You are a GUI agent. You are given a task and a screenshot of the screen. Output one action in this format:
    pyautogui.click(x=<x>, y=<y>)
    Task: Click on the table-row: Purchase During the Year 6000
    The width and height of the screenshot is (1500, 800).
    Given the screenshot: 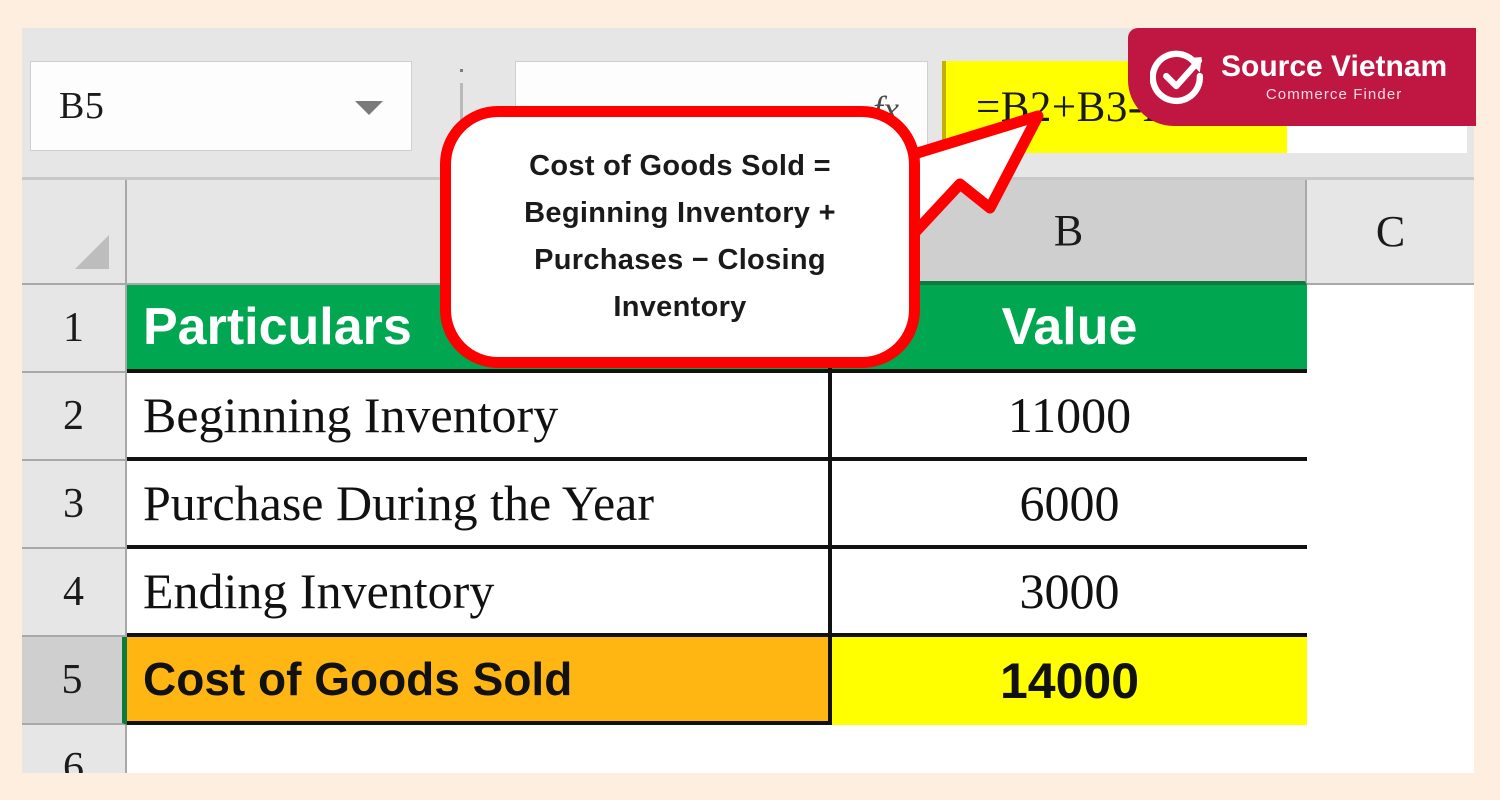 What is the action you would take?
    pyautogui.click(x=800, y=505)
    